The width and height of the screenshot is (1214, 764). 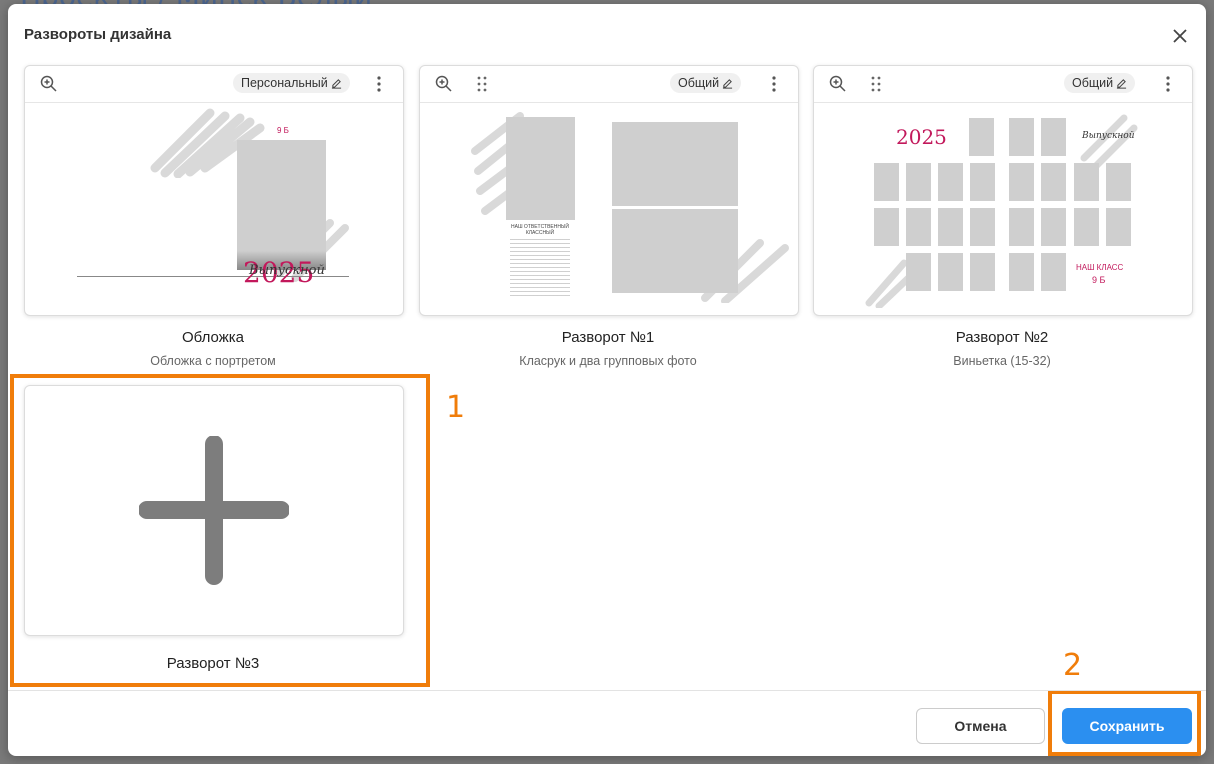 I want to click on group-photo-bottom-placeholder, so click(x=675, y=251).